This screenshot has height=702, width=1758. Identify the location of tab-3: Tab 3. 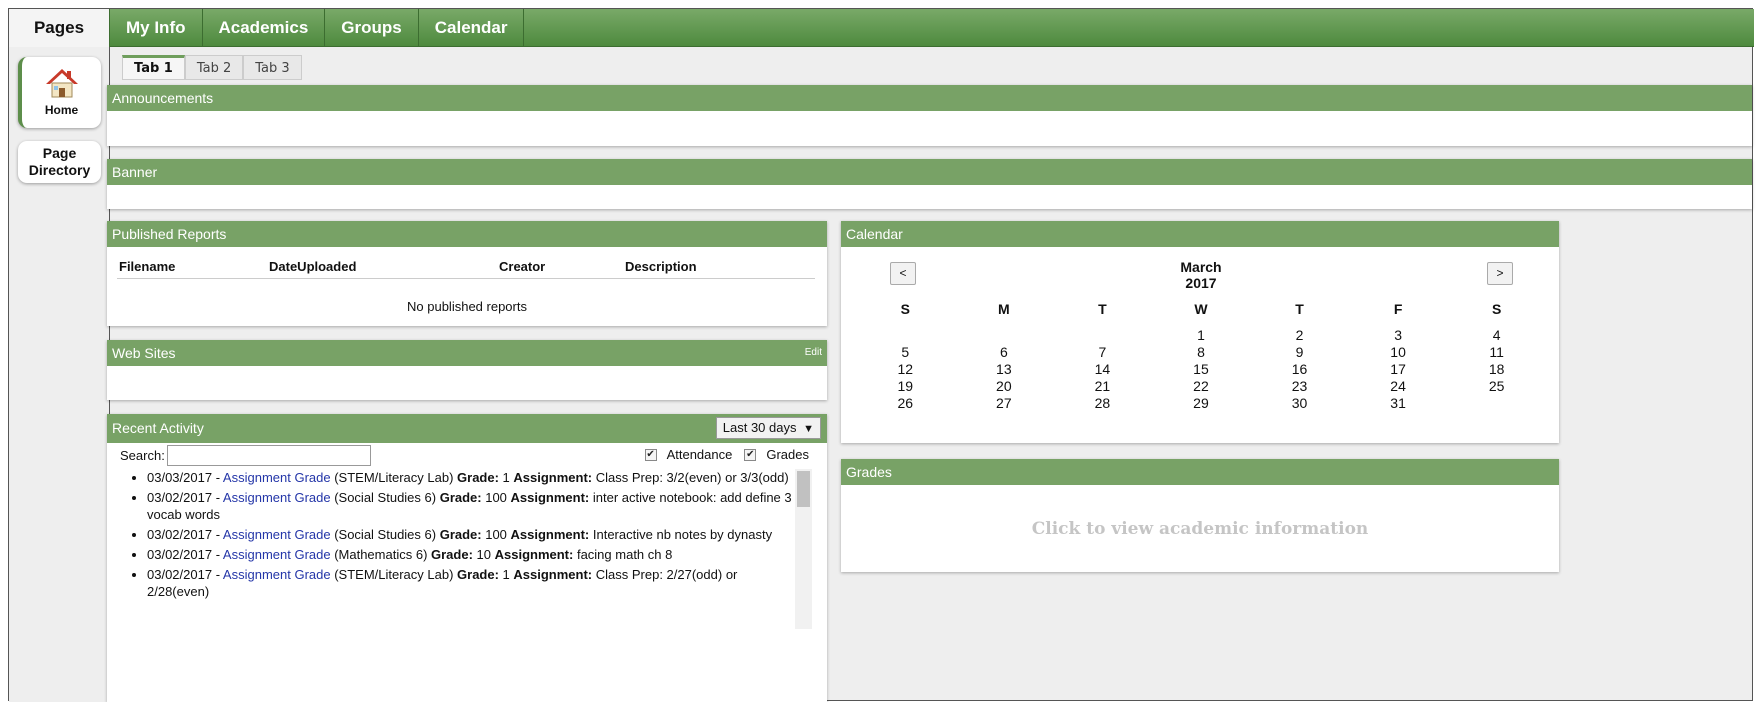
(272, 67).